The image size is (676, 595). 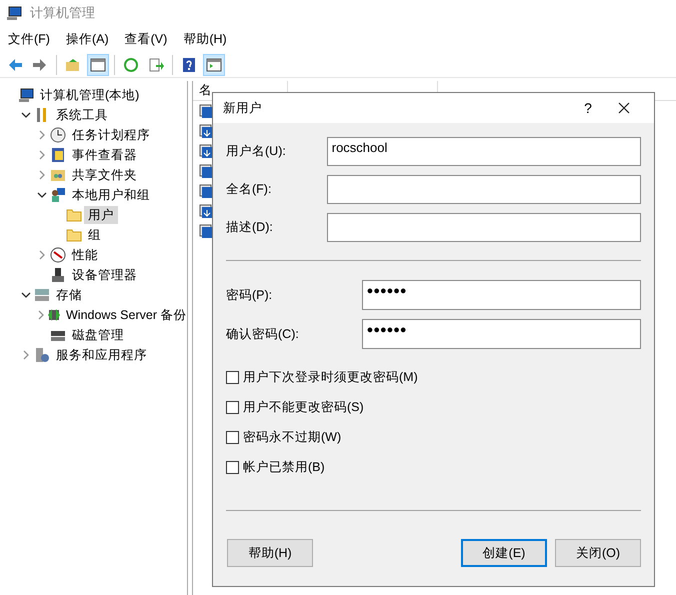 What do you see at coordinates (256, 151) in the screenshot?
I see `field-label: 用户名(U):` at bounding box center [256, 151].